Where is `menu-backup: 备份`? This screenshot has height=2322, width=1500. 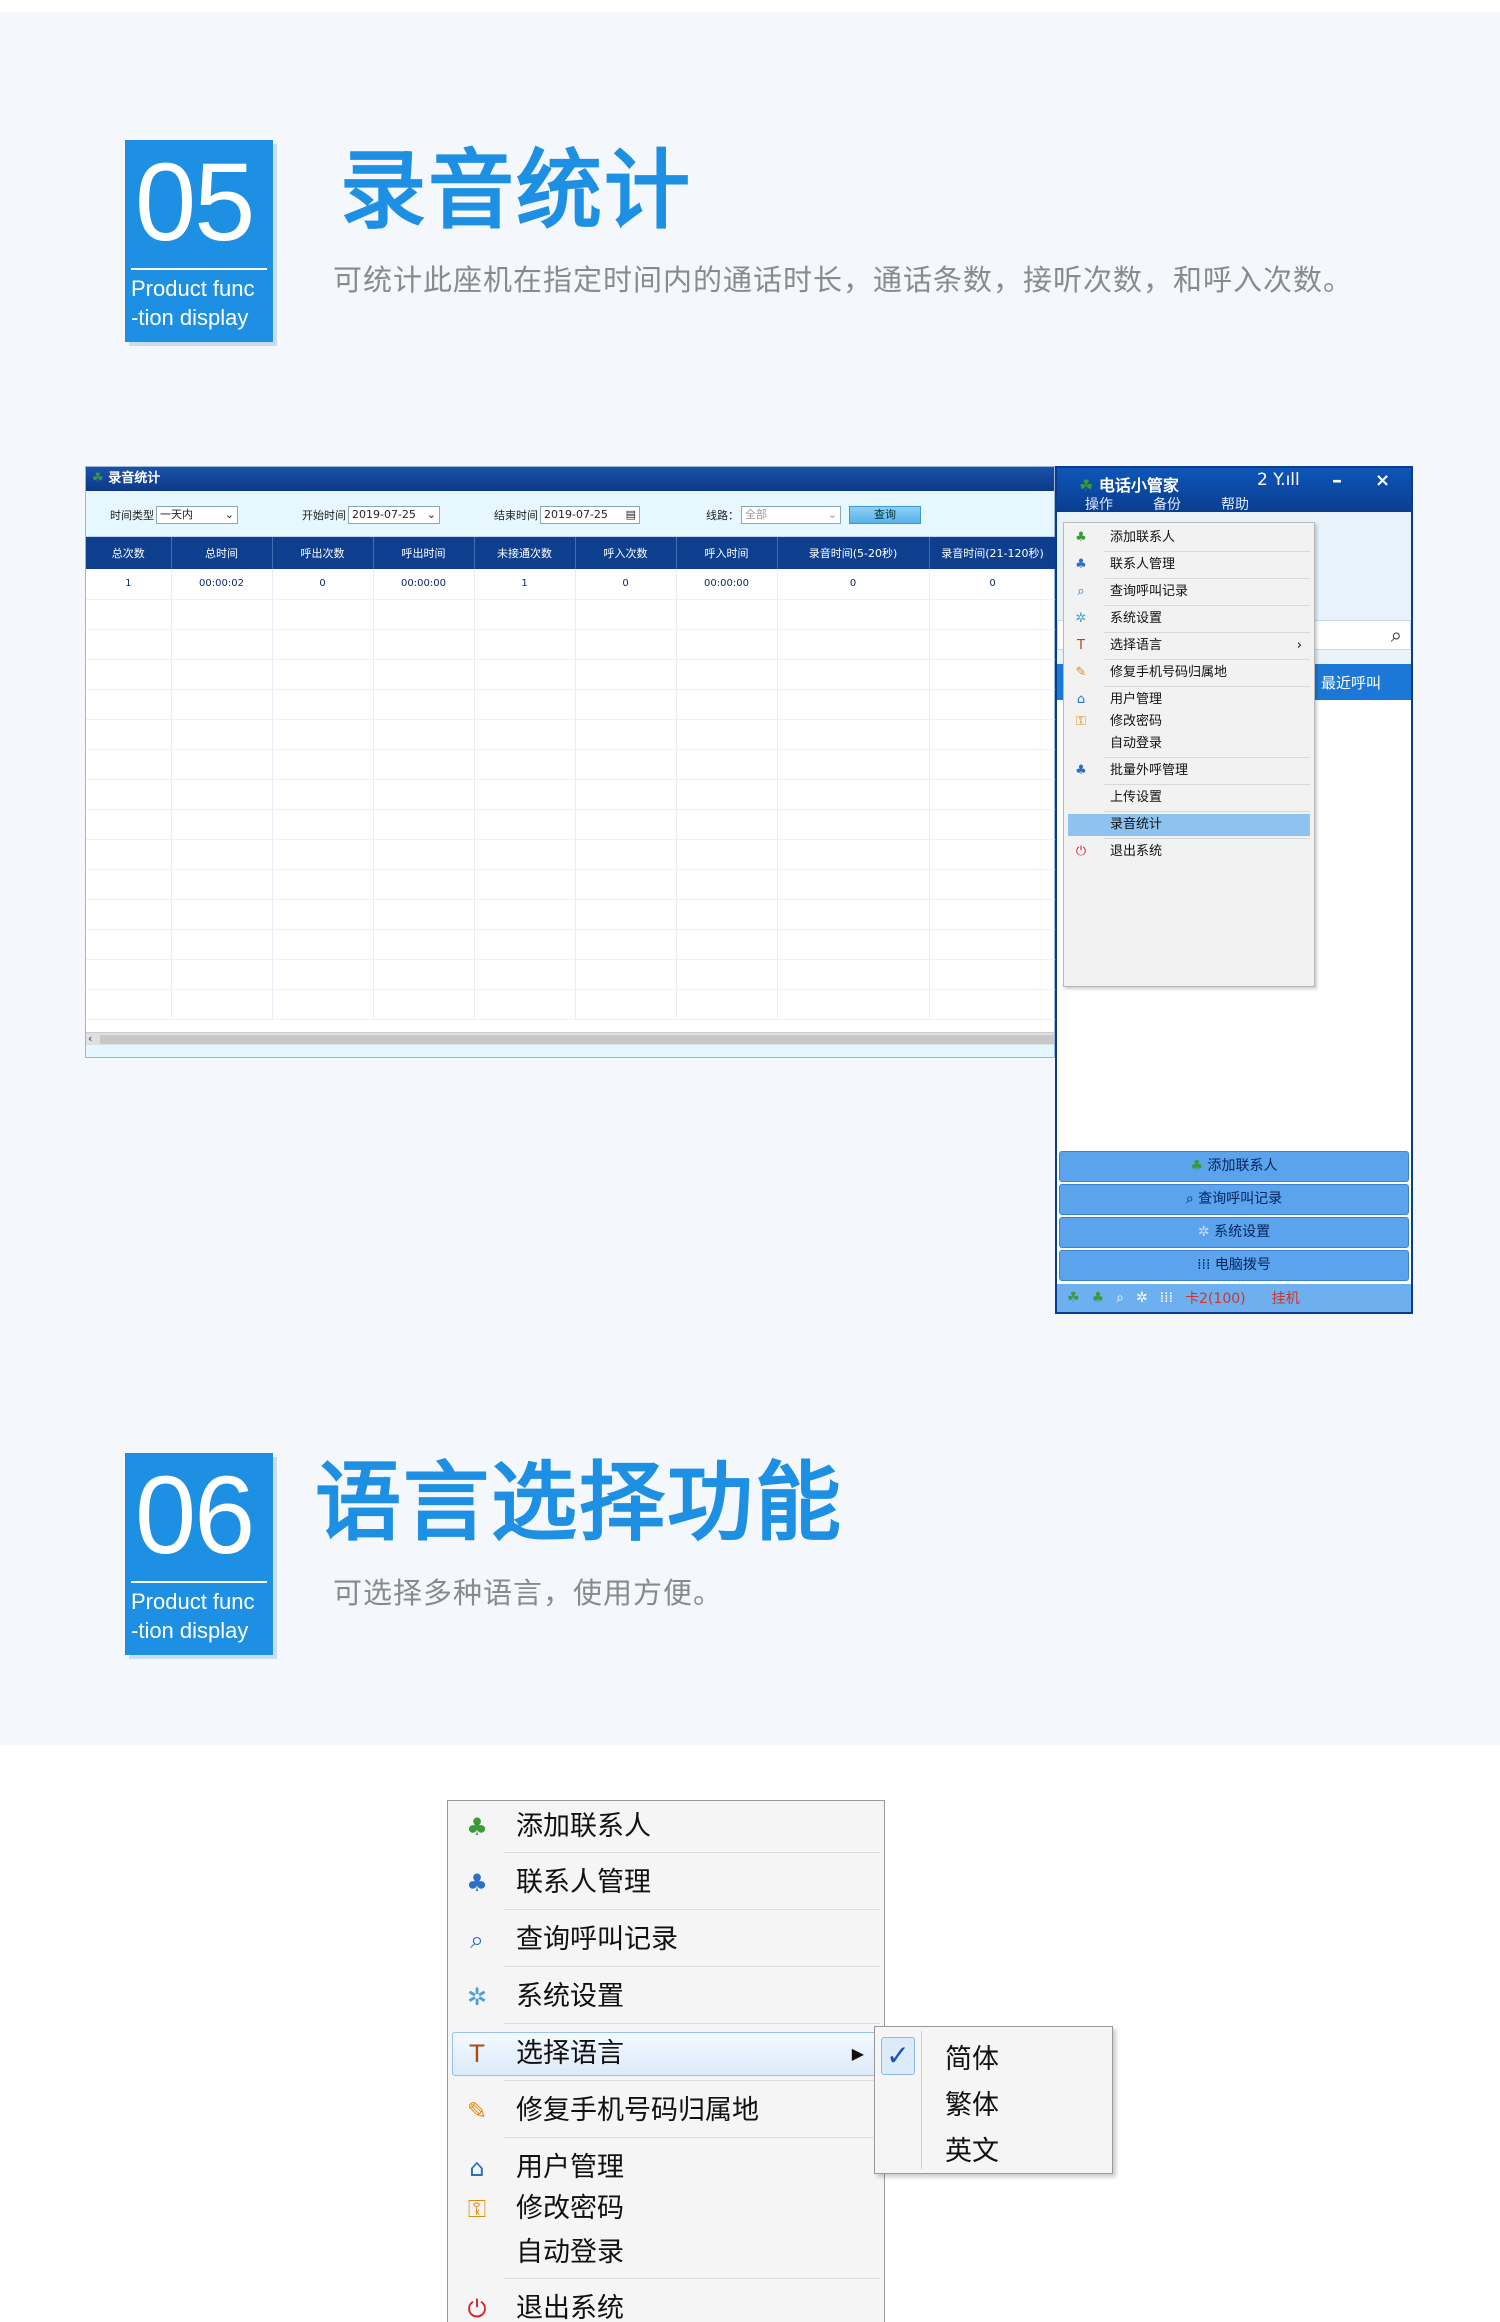
menu-backup: 备份 is located at coordinates (1167, 504).